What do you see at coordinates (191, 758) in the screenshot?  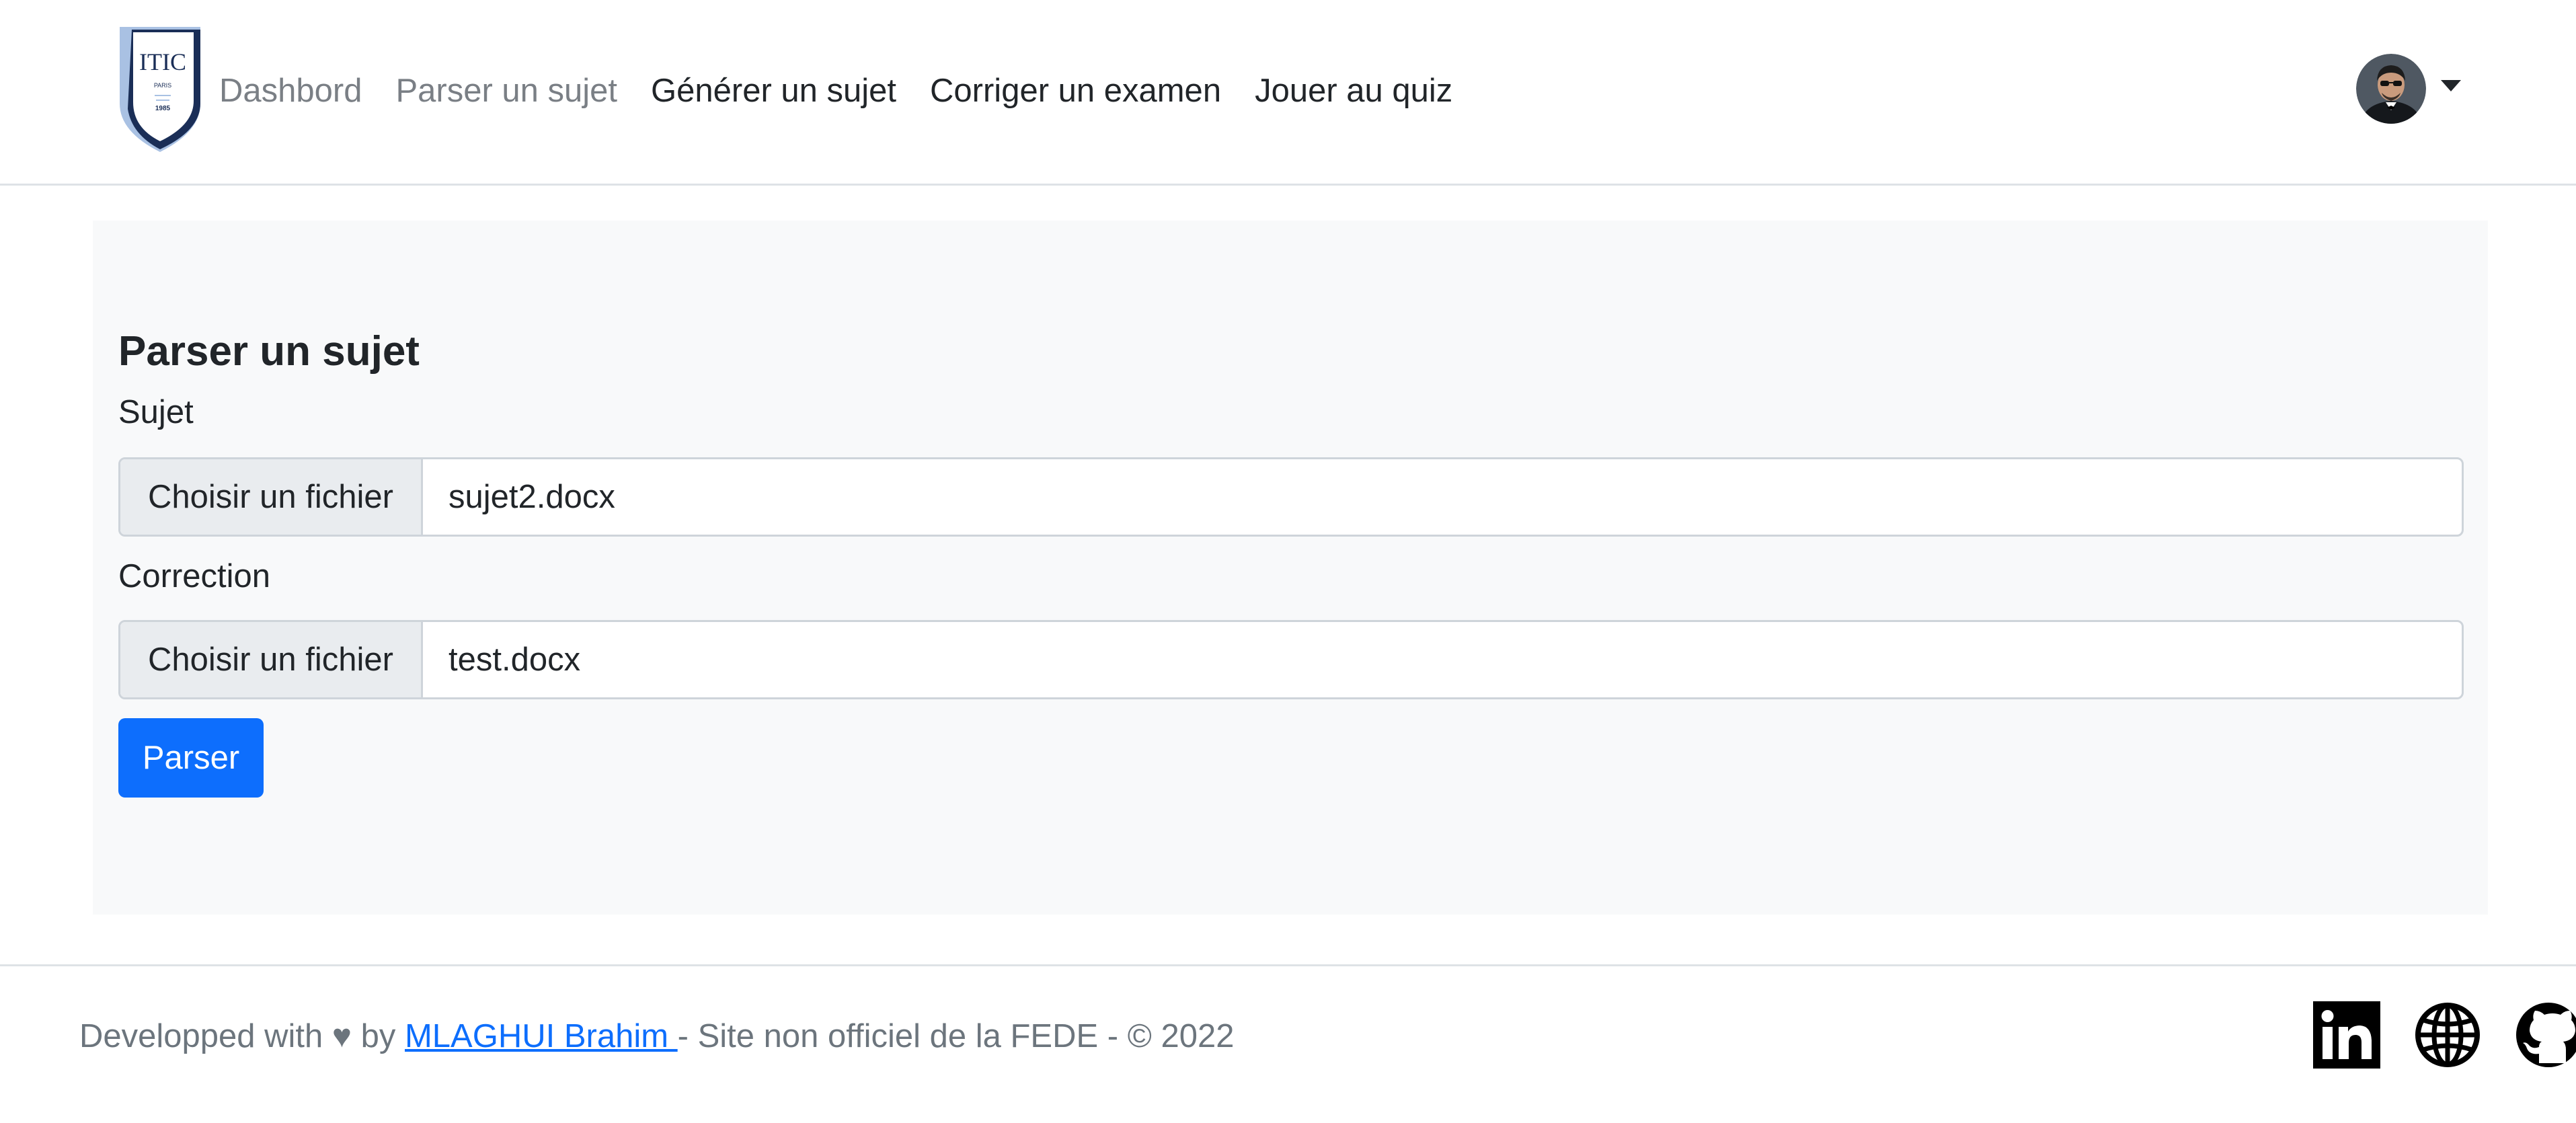 I see `parser-submit-button: Parser` at bounding box center [191, 758].